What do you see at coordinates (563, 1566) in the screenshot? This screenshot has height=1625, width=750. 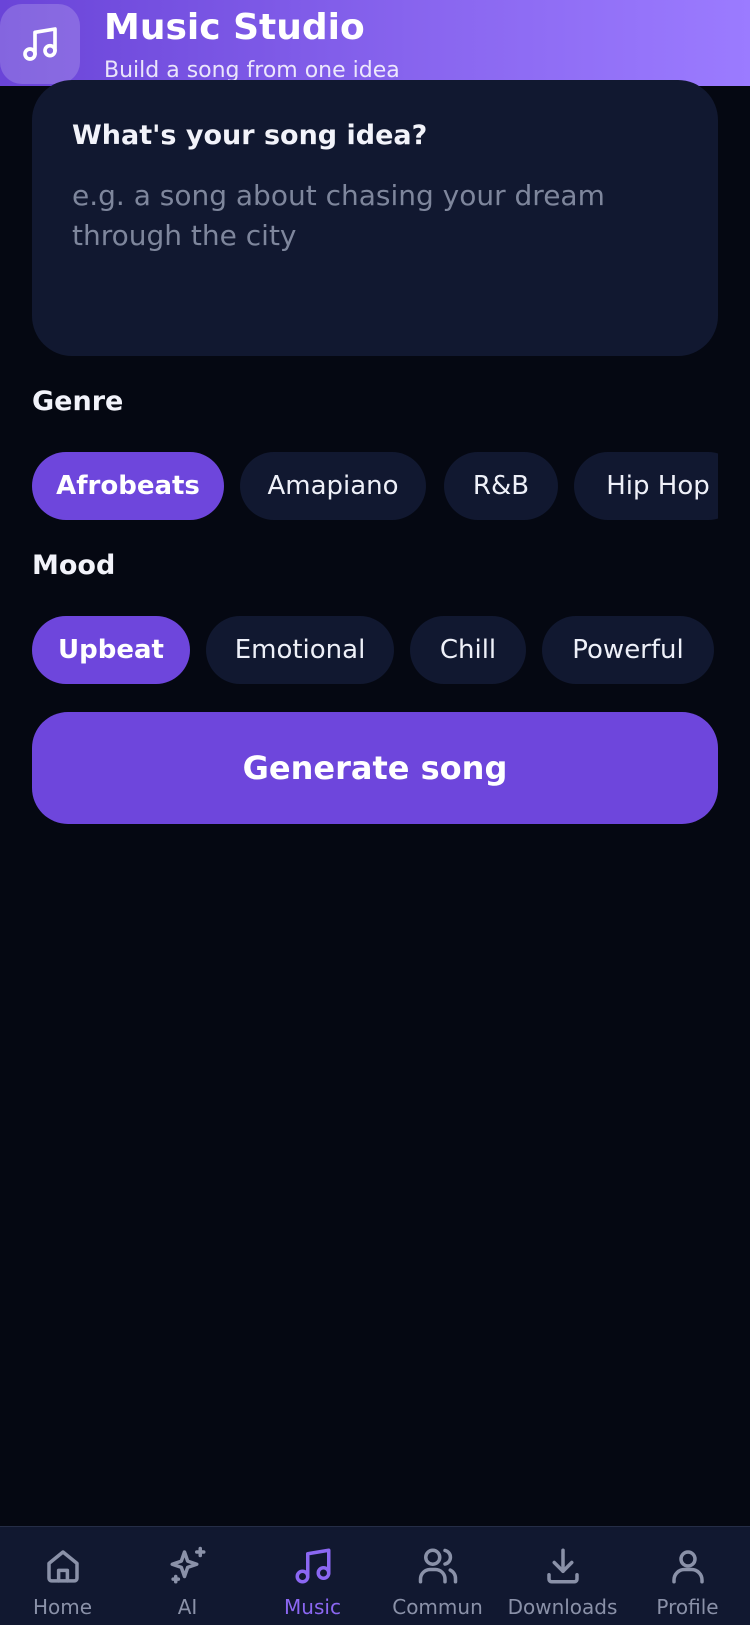 I see `download-icon` at bounding box center [563, 1566].